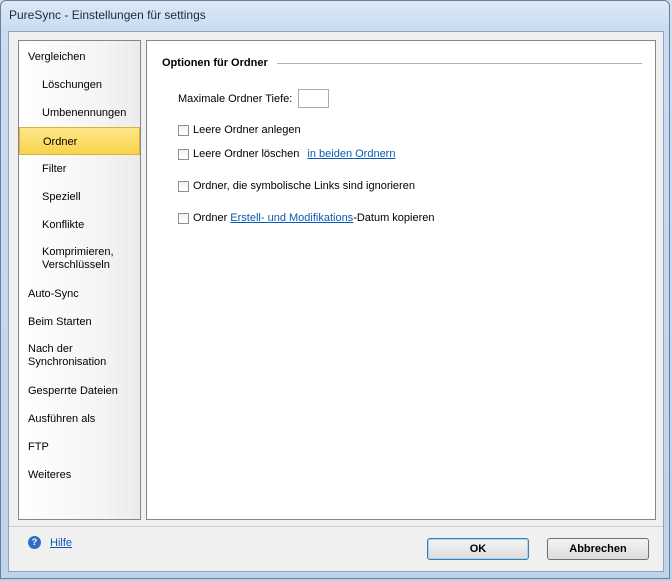 The width and height of the screenshot is (672, 581). I want to click on nav-item-label-line2: Synchronisation, so click(67, 362).